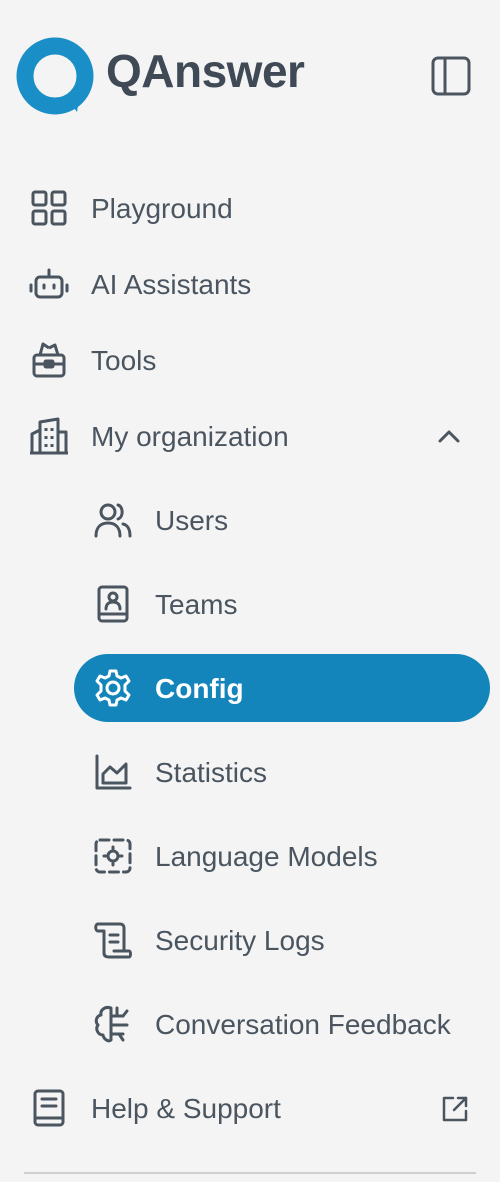  What do you see at coordinates (124, 360) in the screenshot?
I see `nav-label: Tools` at bounding box center [124, 360].